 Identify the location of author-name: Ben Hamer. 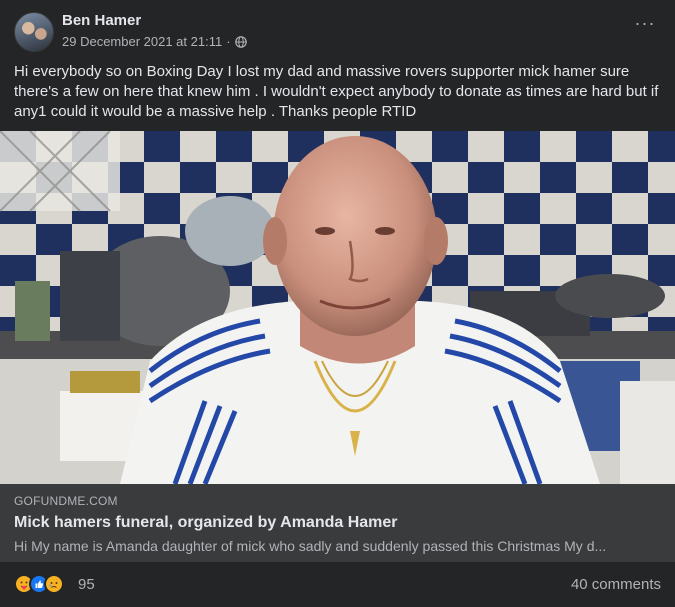
(101, 20).